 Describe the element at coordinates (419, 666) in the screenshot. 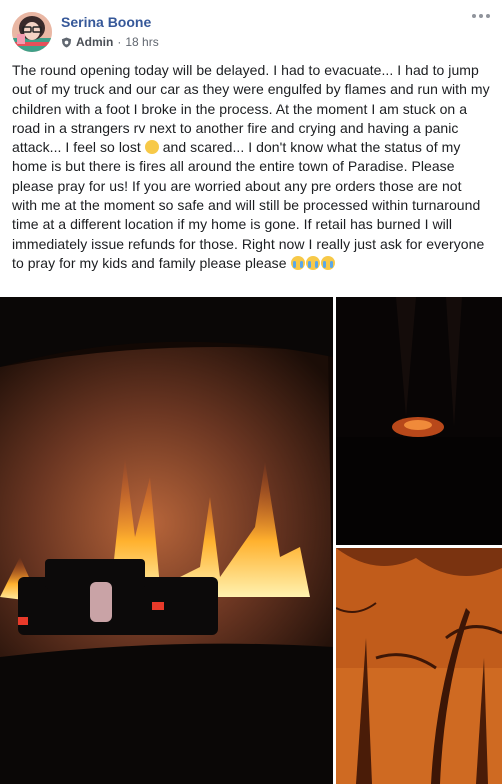

I see `photo-orange-smoke-trees` at that location.